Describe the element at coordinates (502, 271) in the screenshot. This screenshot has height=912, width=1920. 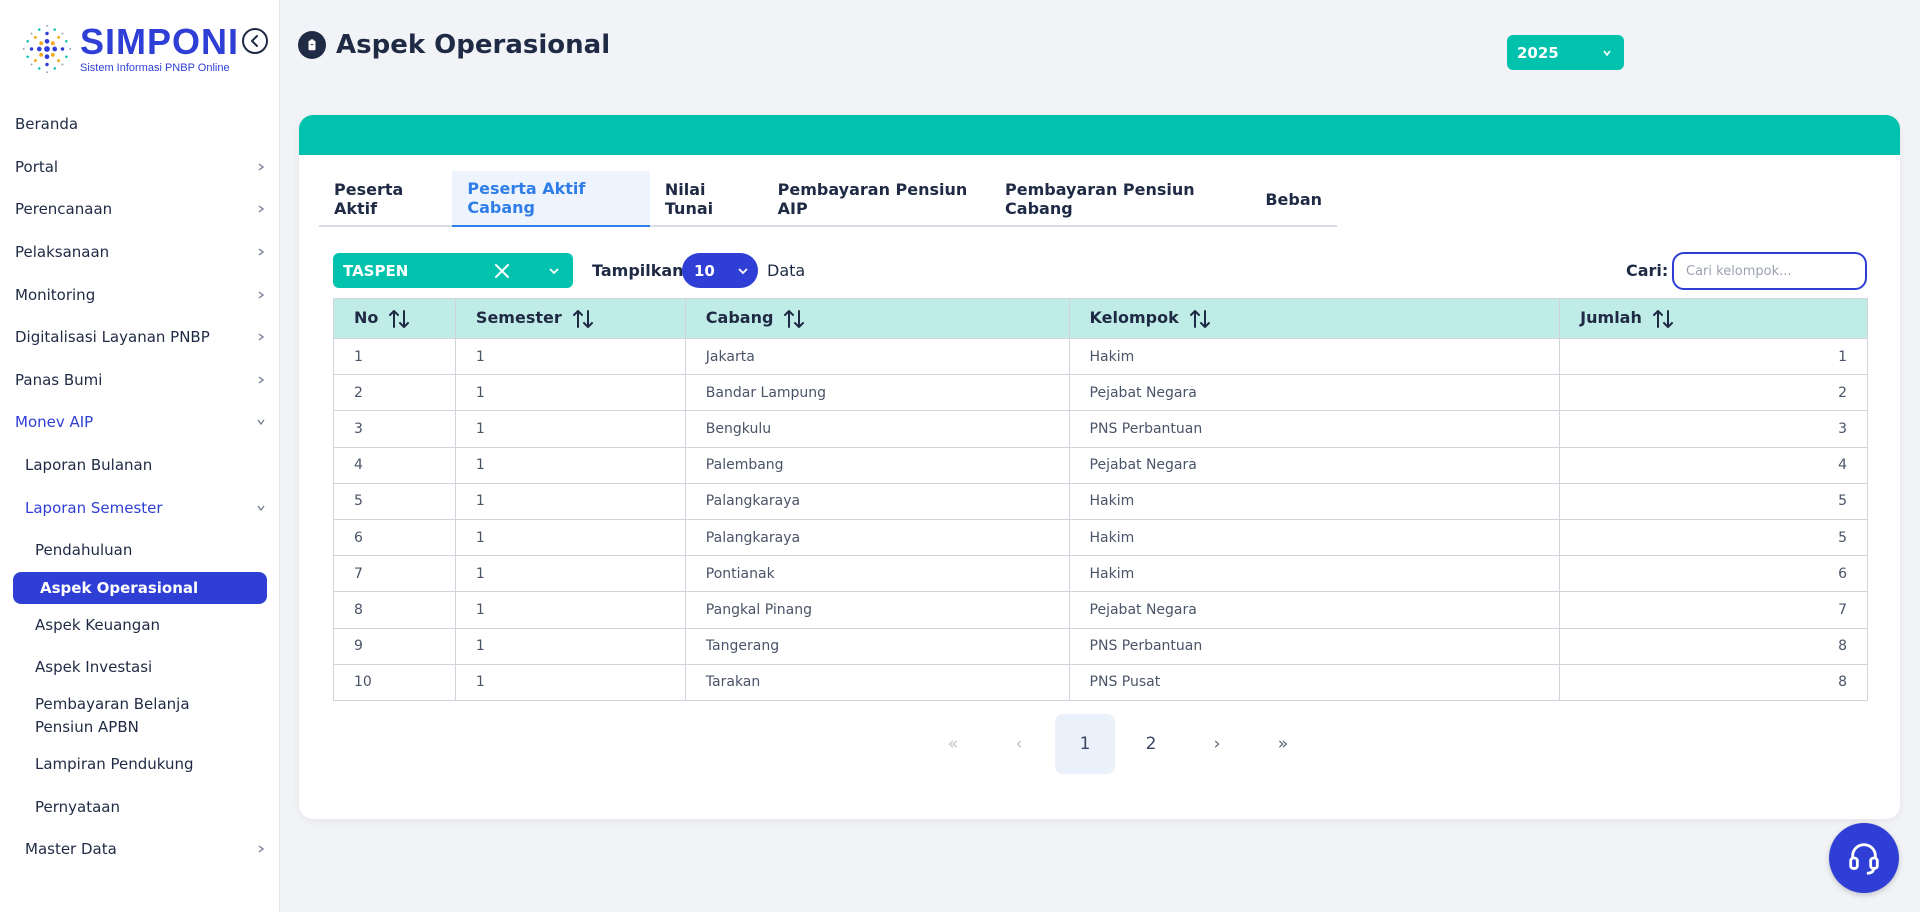
I see `close-icon` at that location.